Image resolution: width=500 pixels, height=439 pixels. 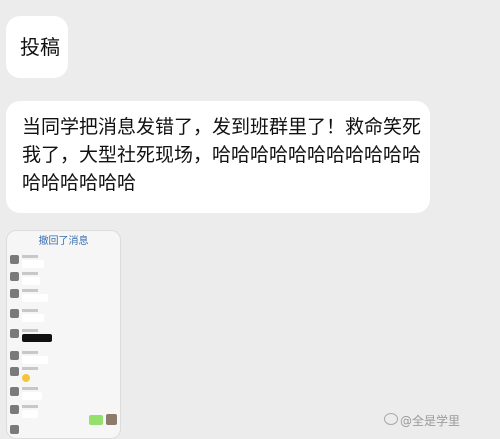 What do you see at coordinates (96, 420) in the screenshot?
I see `own-message-bubble` at bounding box center [96, 420].